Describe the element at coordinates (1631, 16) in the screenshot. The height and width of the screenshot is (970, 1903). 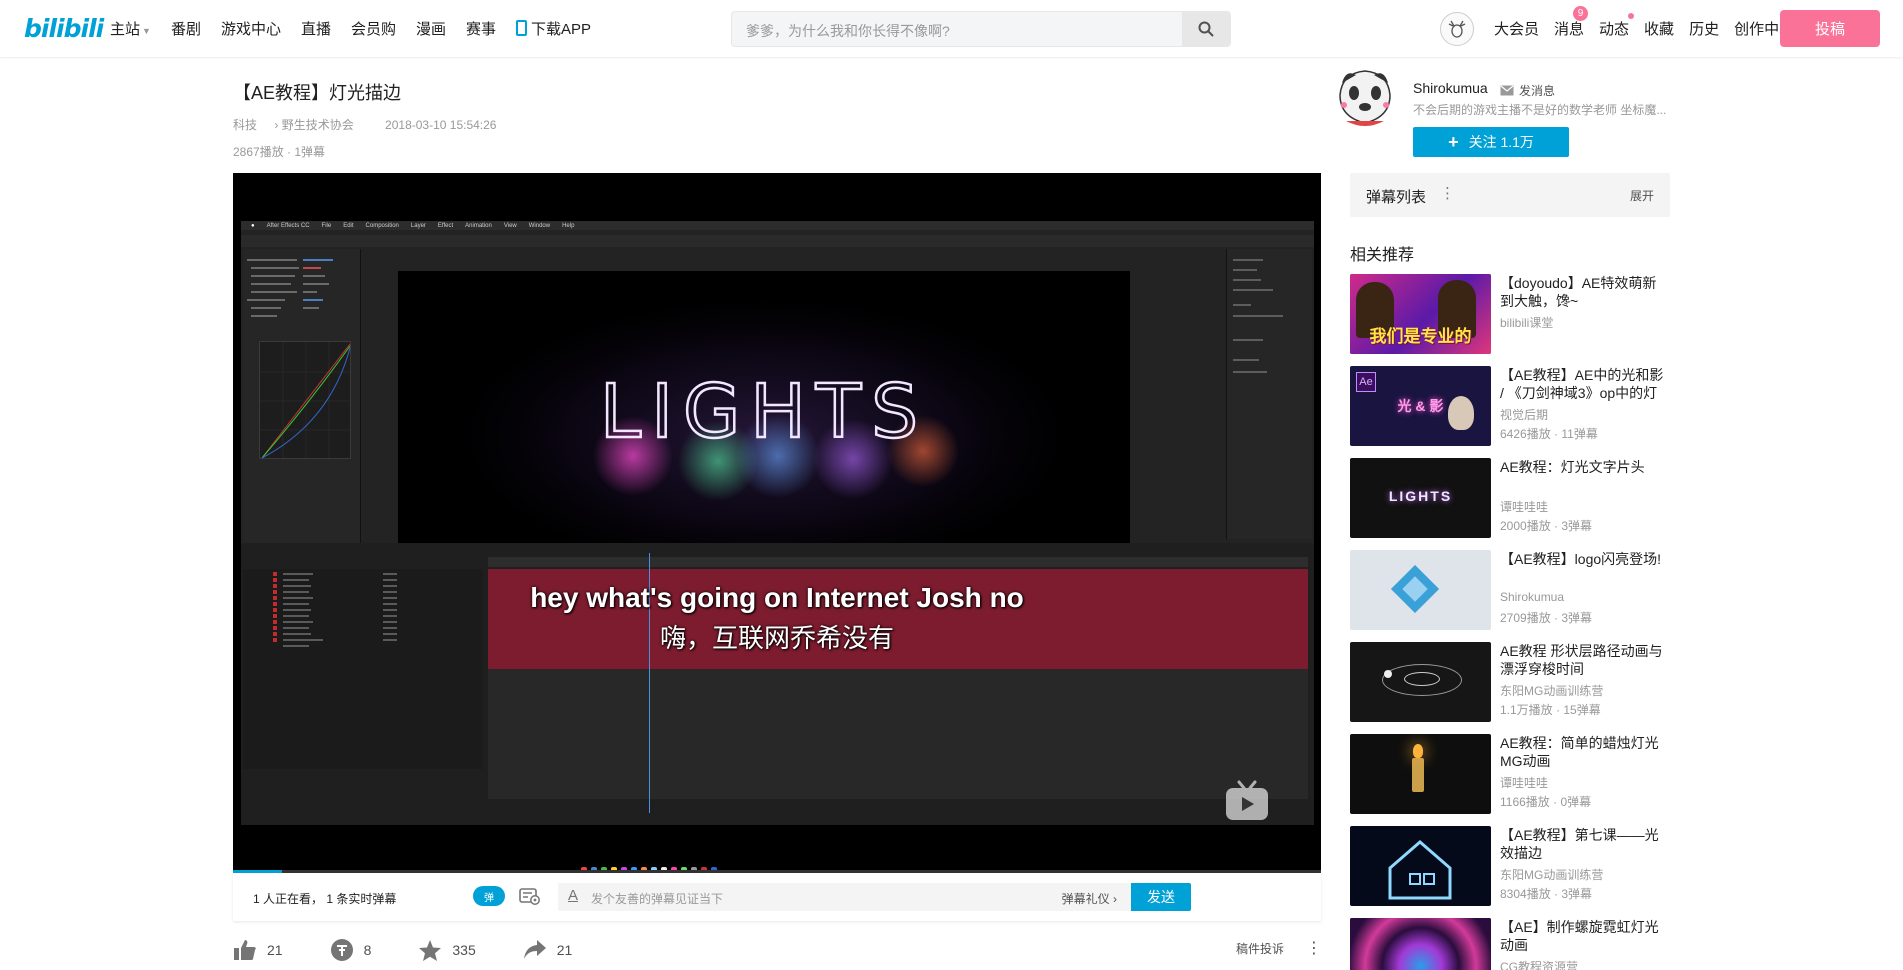
I see `dynamics-dot` at that location.